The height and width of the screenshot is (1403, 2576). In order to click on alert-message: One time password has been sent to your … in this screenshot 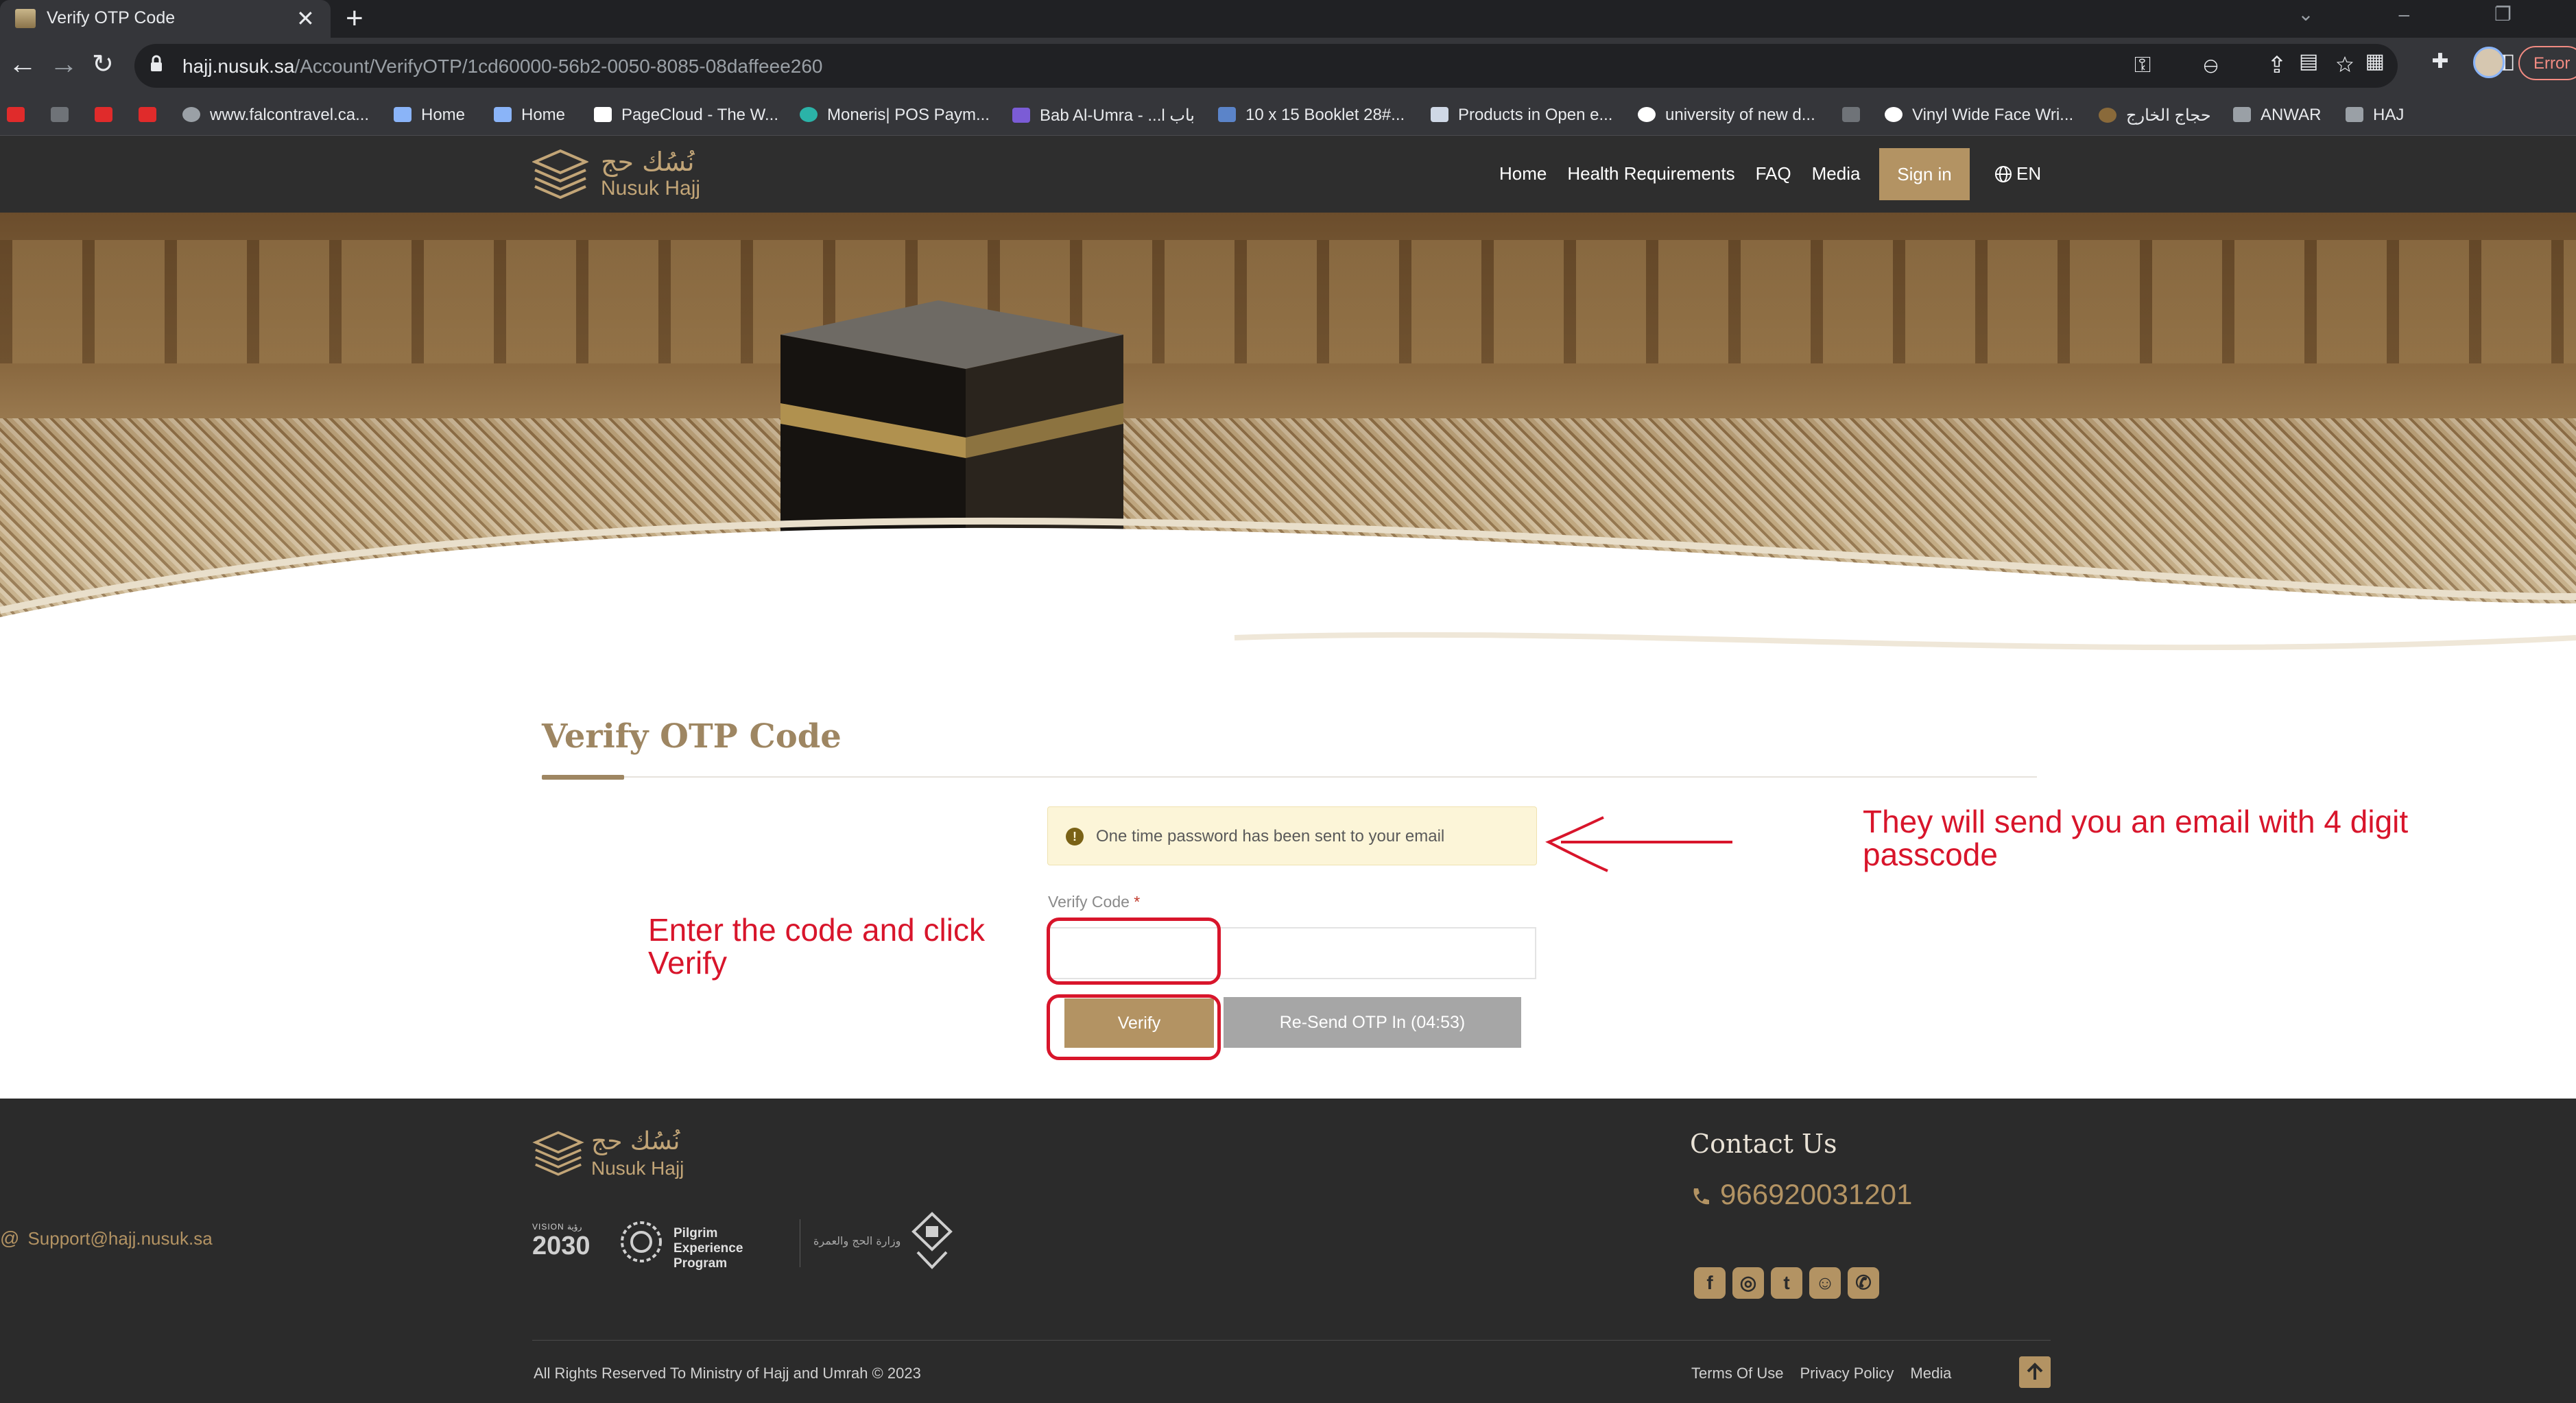, I will do `click(1270, 836)`.